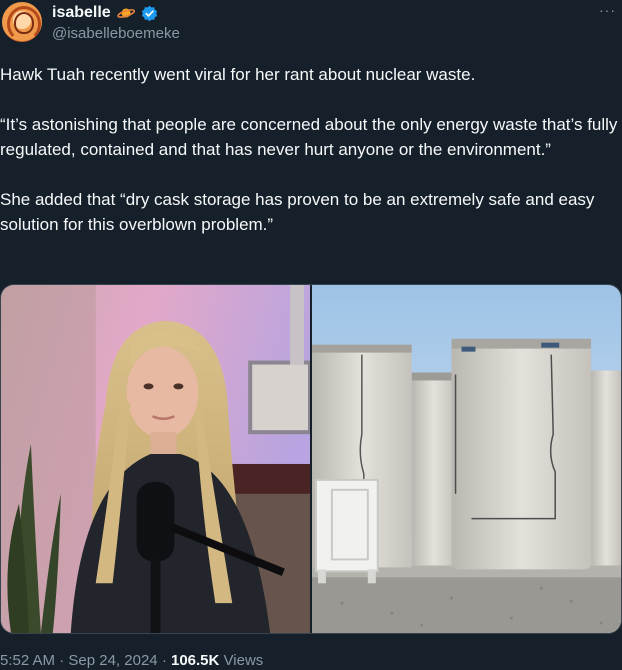 The image size is (622, 670). Describe the element at coordinates (243, 660) in the screenshot. I see `views-label: Views` at that location.